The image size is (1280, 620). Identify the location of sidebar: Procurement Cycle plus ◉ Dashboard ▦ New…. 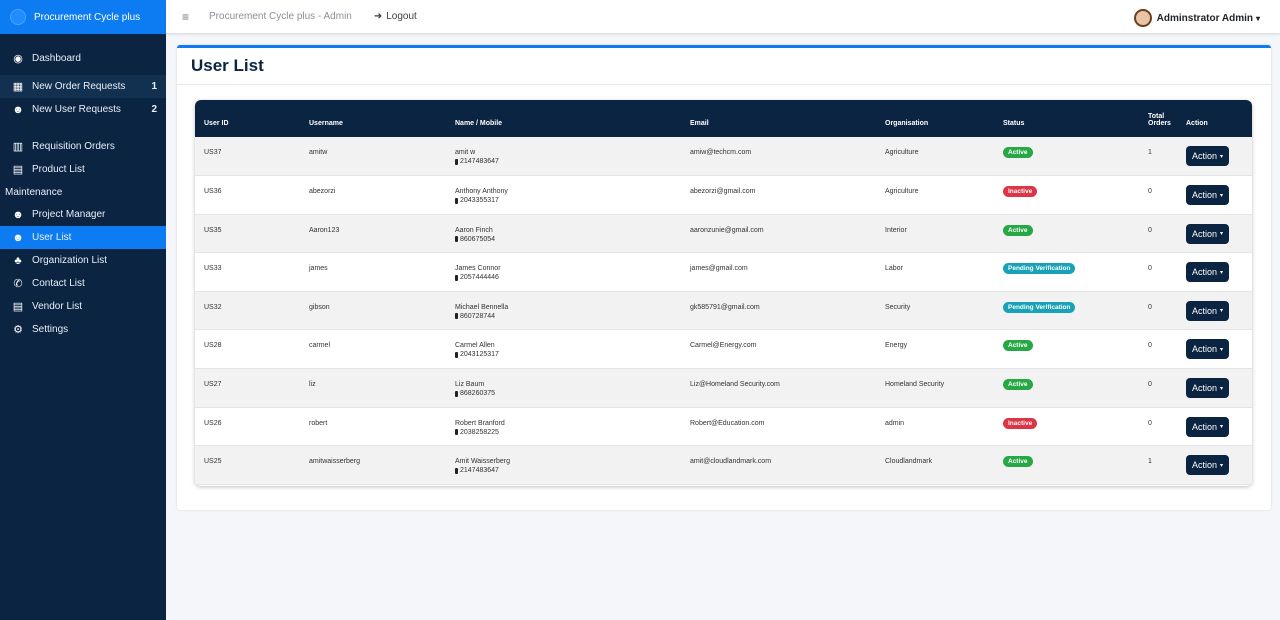
(83, 310).